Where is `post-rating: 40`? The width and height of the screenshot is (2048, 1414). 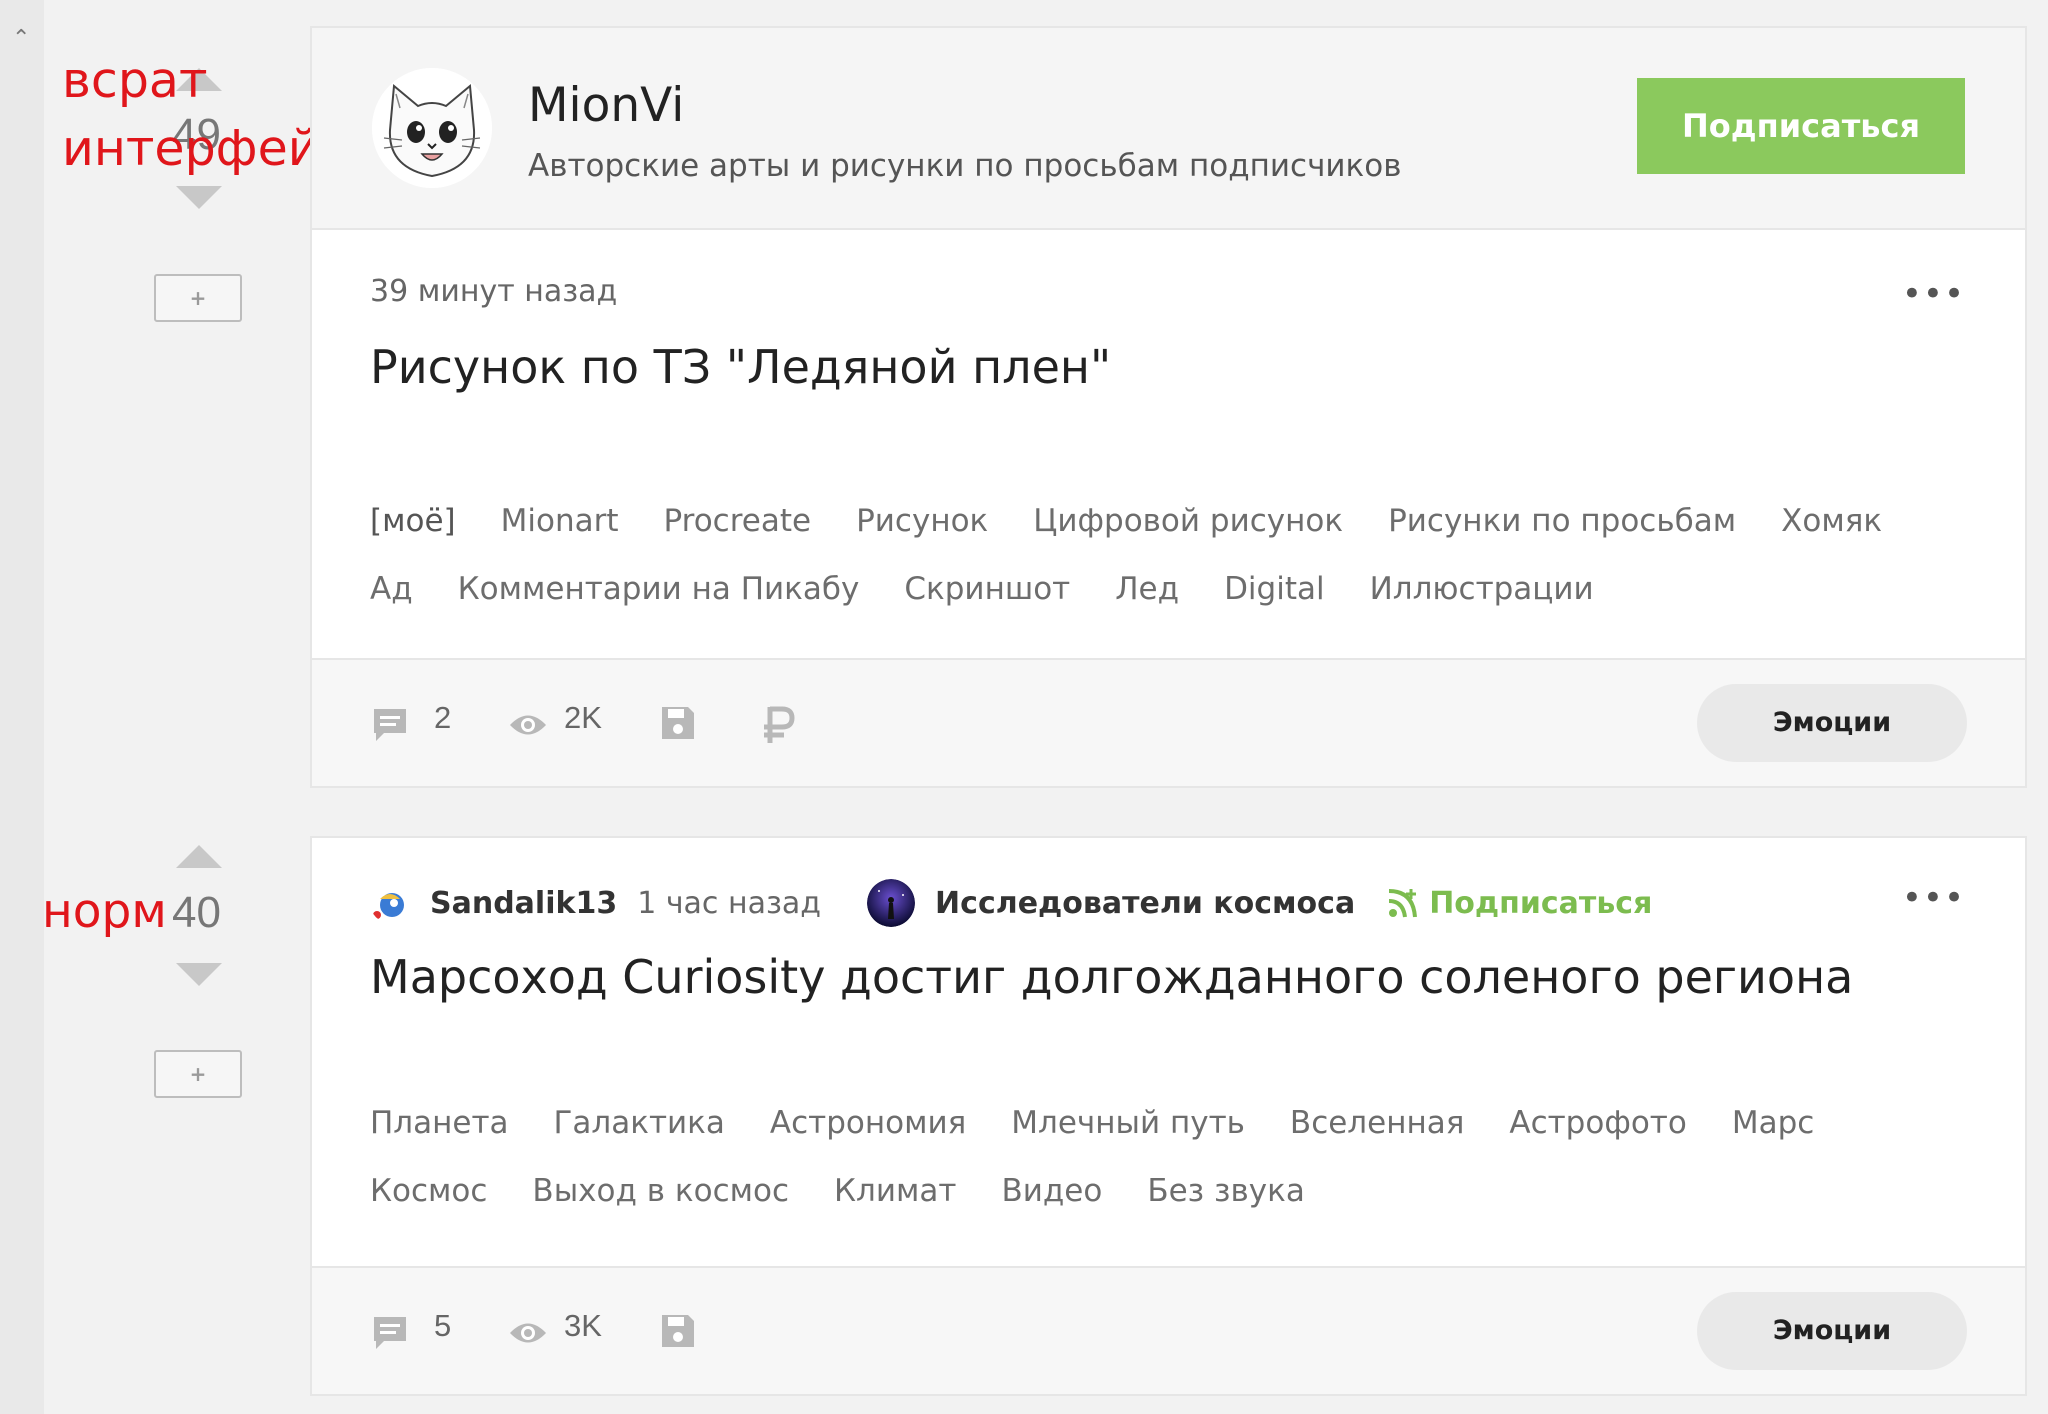 post-rating: 40 is located at coordinates (196, 912).